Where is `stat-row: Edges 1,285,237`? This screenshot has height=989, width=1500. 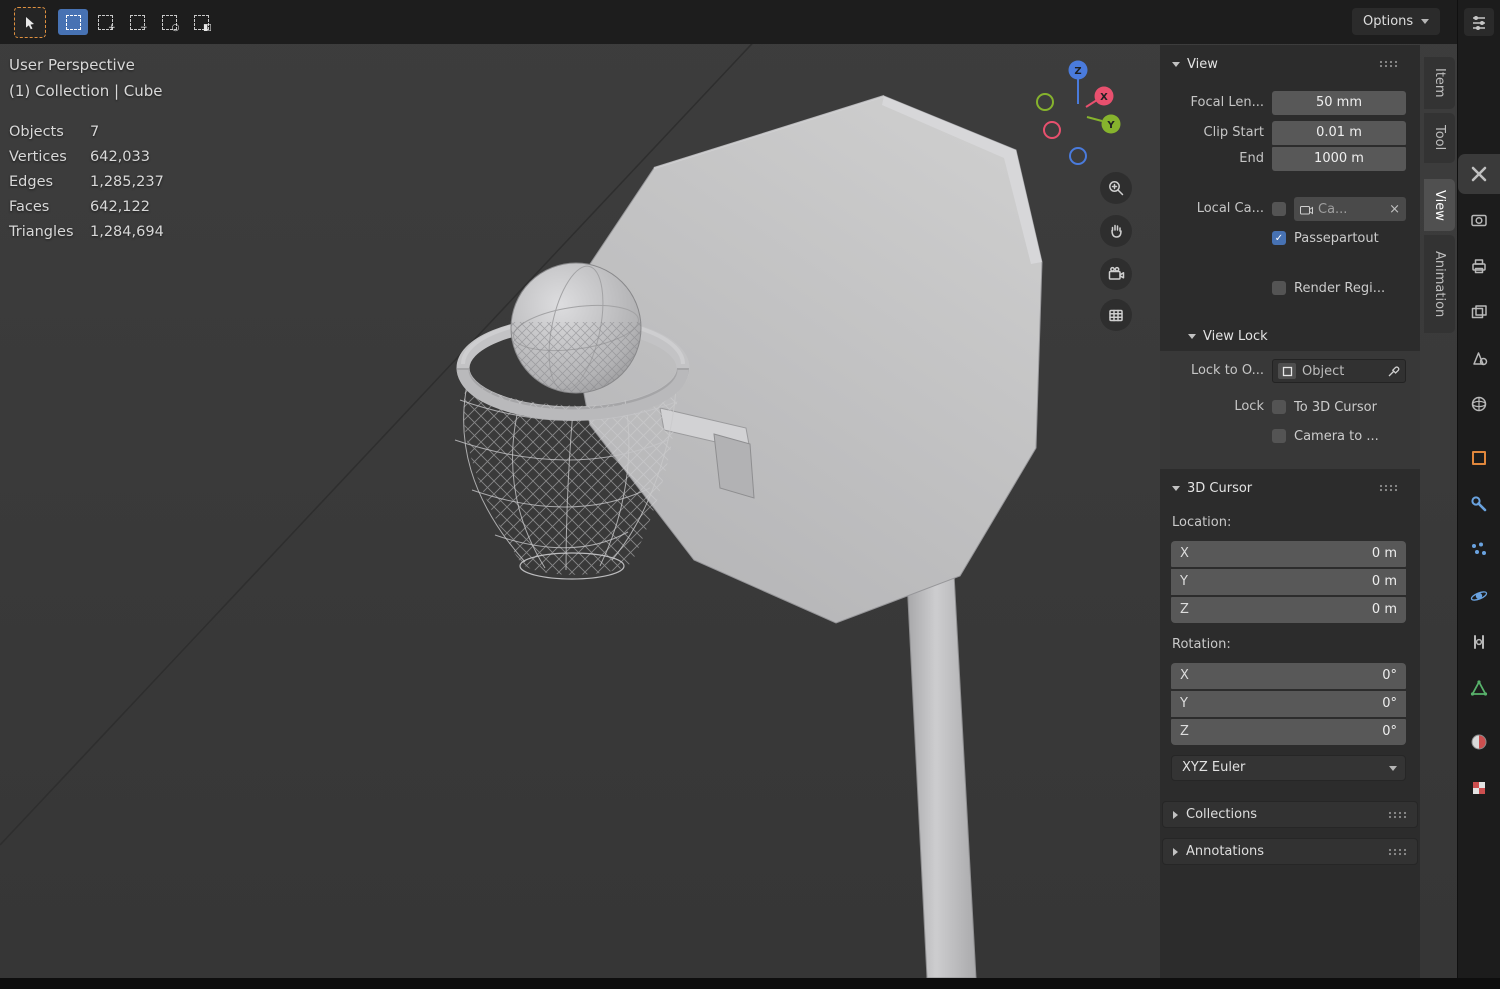
stat-row: Edges 1,285,237 is located at coordinates (86, 182).